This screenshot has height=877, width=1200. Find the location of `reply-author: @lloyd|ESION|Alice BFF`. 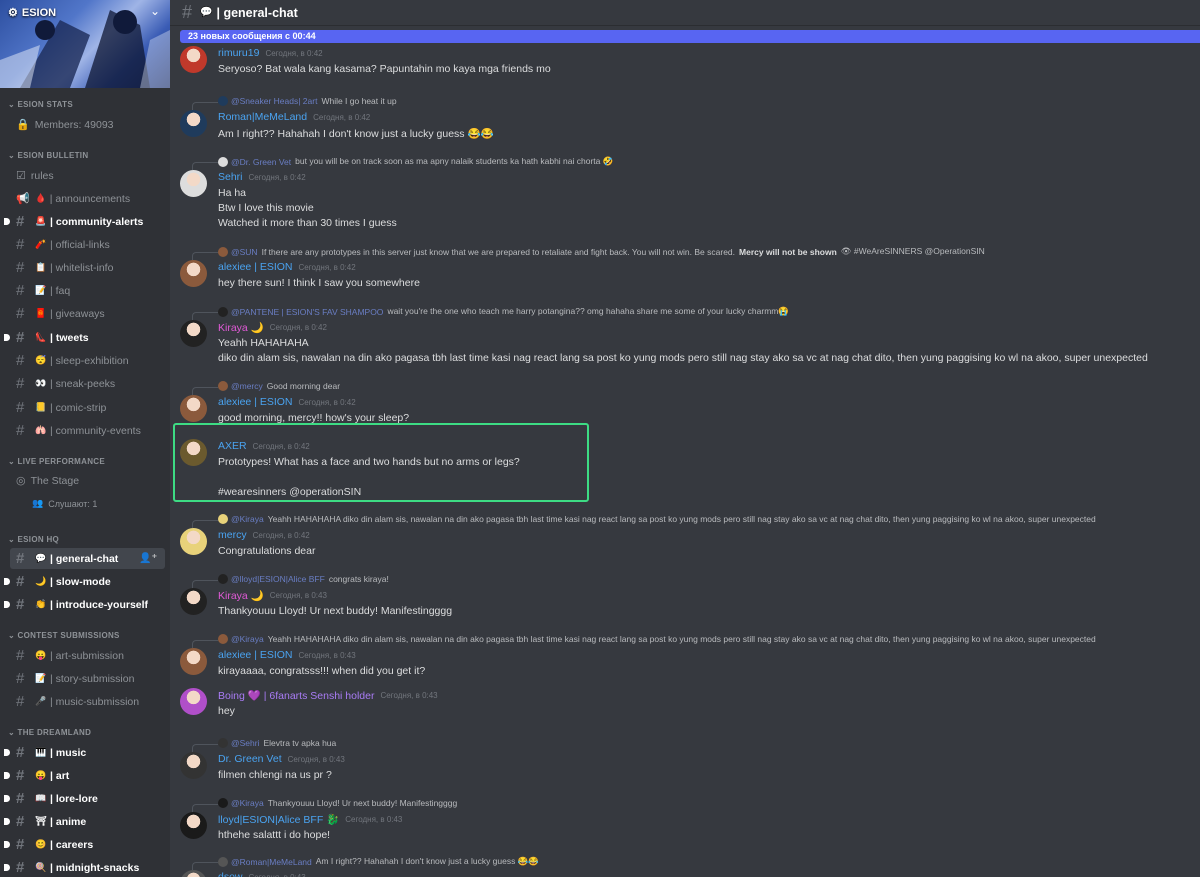

reply-author: @lloyd|ESION|Alice BFF is located at coordinates (278, 579).